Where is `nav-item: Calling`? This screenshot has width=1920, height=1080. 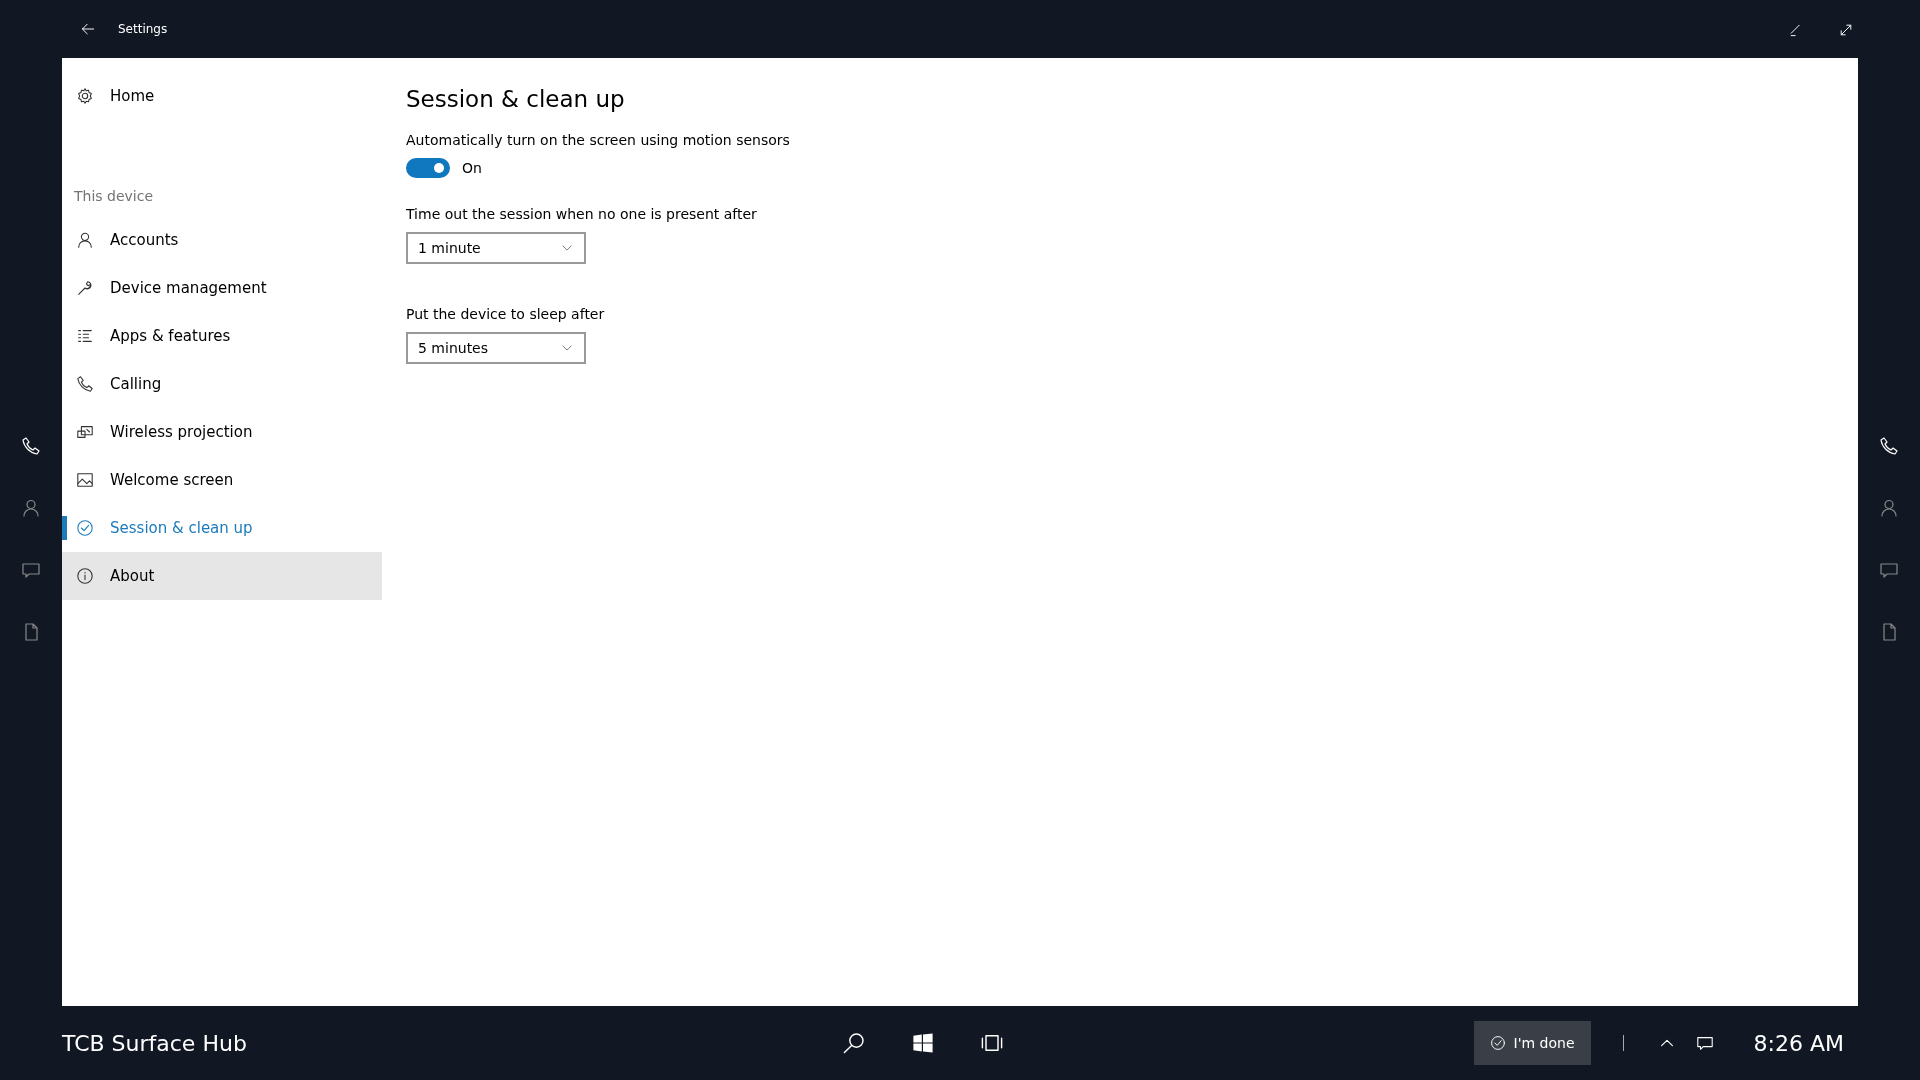
nav-item: Calling is located at coordinates (222, 384).